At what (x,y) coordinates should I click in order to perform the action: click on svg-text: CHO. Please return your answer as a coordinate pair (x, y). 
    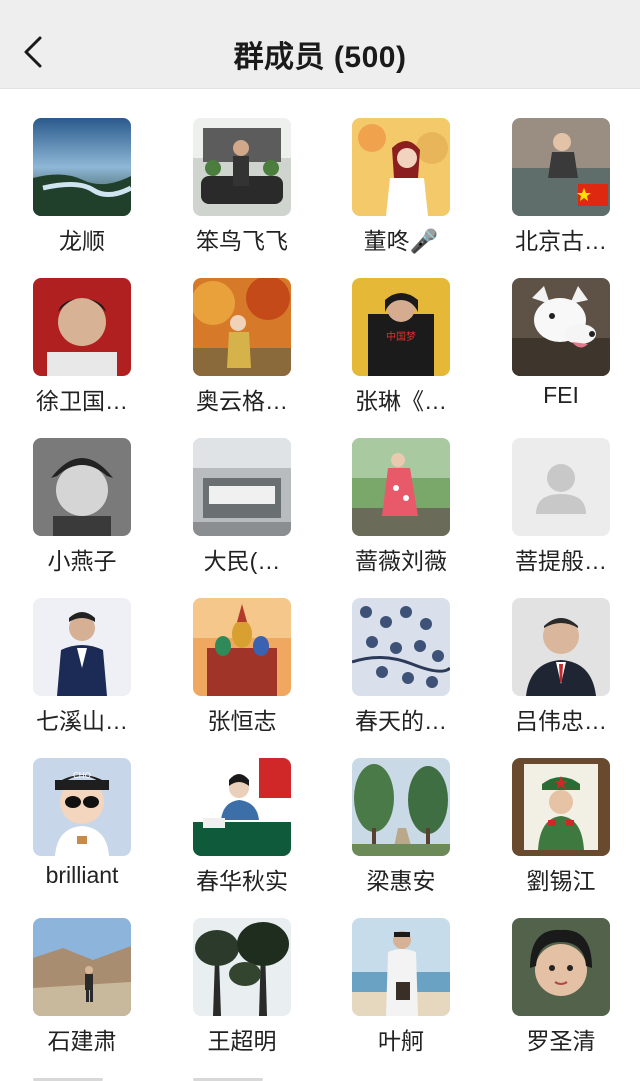
    Looking at the image, I should click on (82, 775).